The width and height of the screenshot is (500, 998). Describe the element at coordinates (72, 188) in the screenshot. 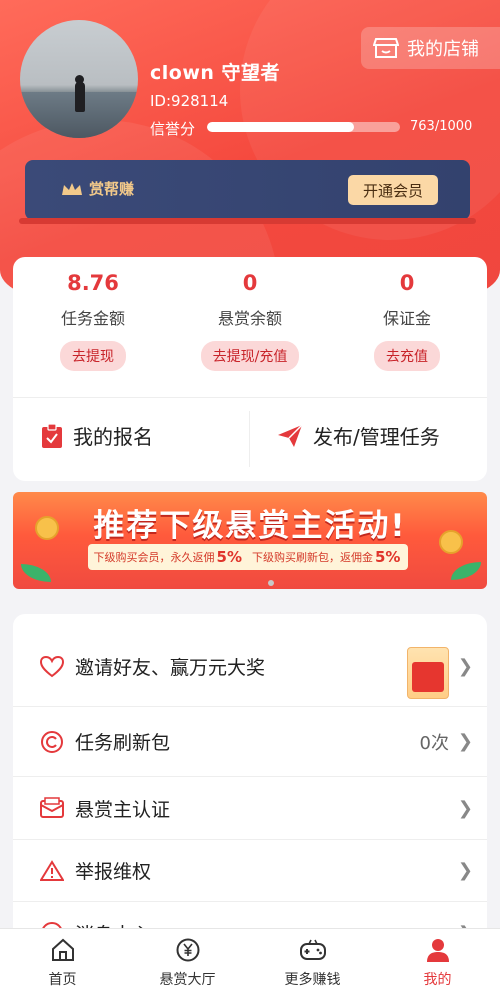

I see `crown-icon` at that location.